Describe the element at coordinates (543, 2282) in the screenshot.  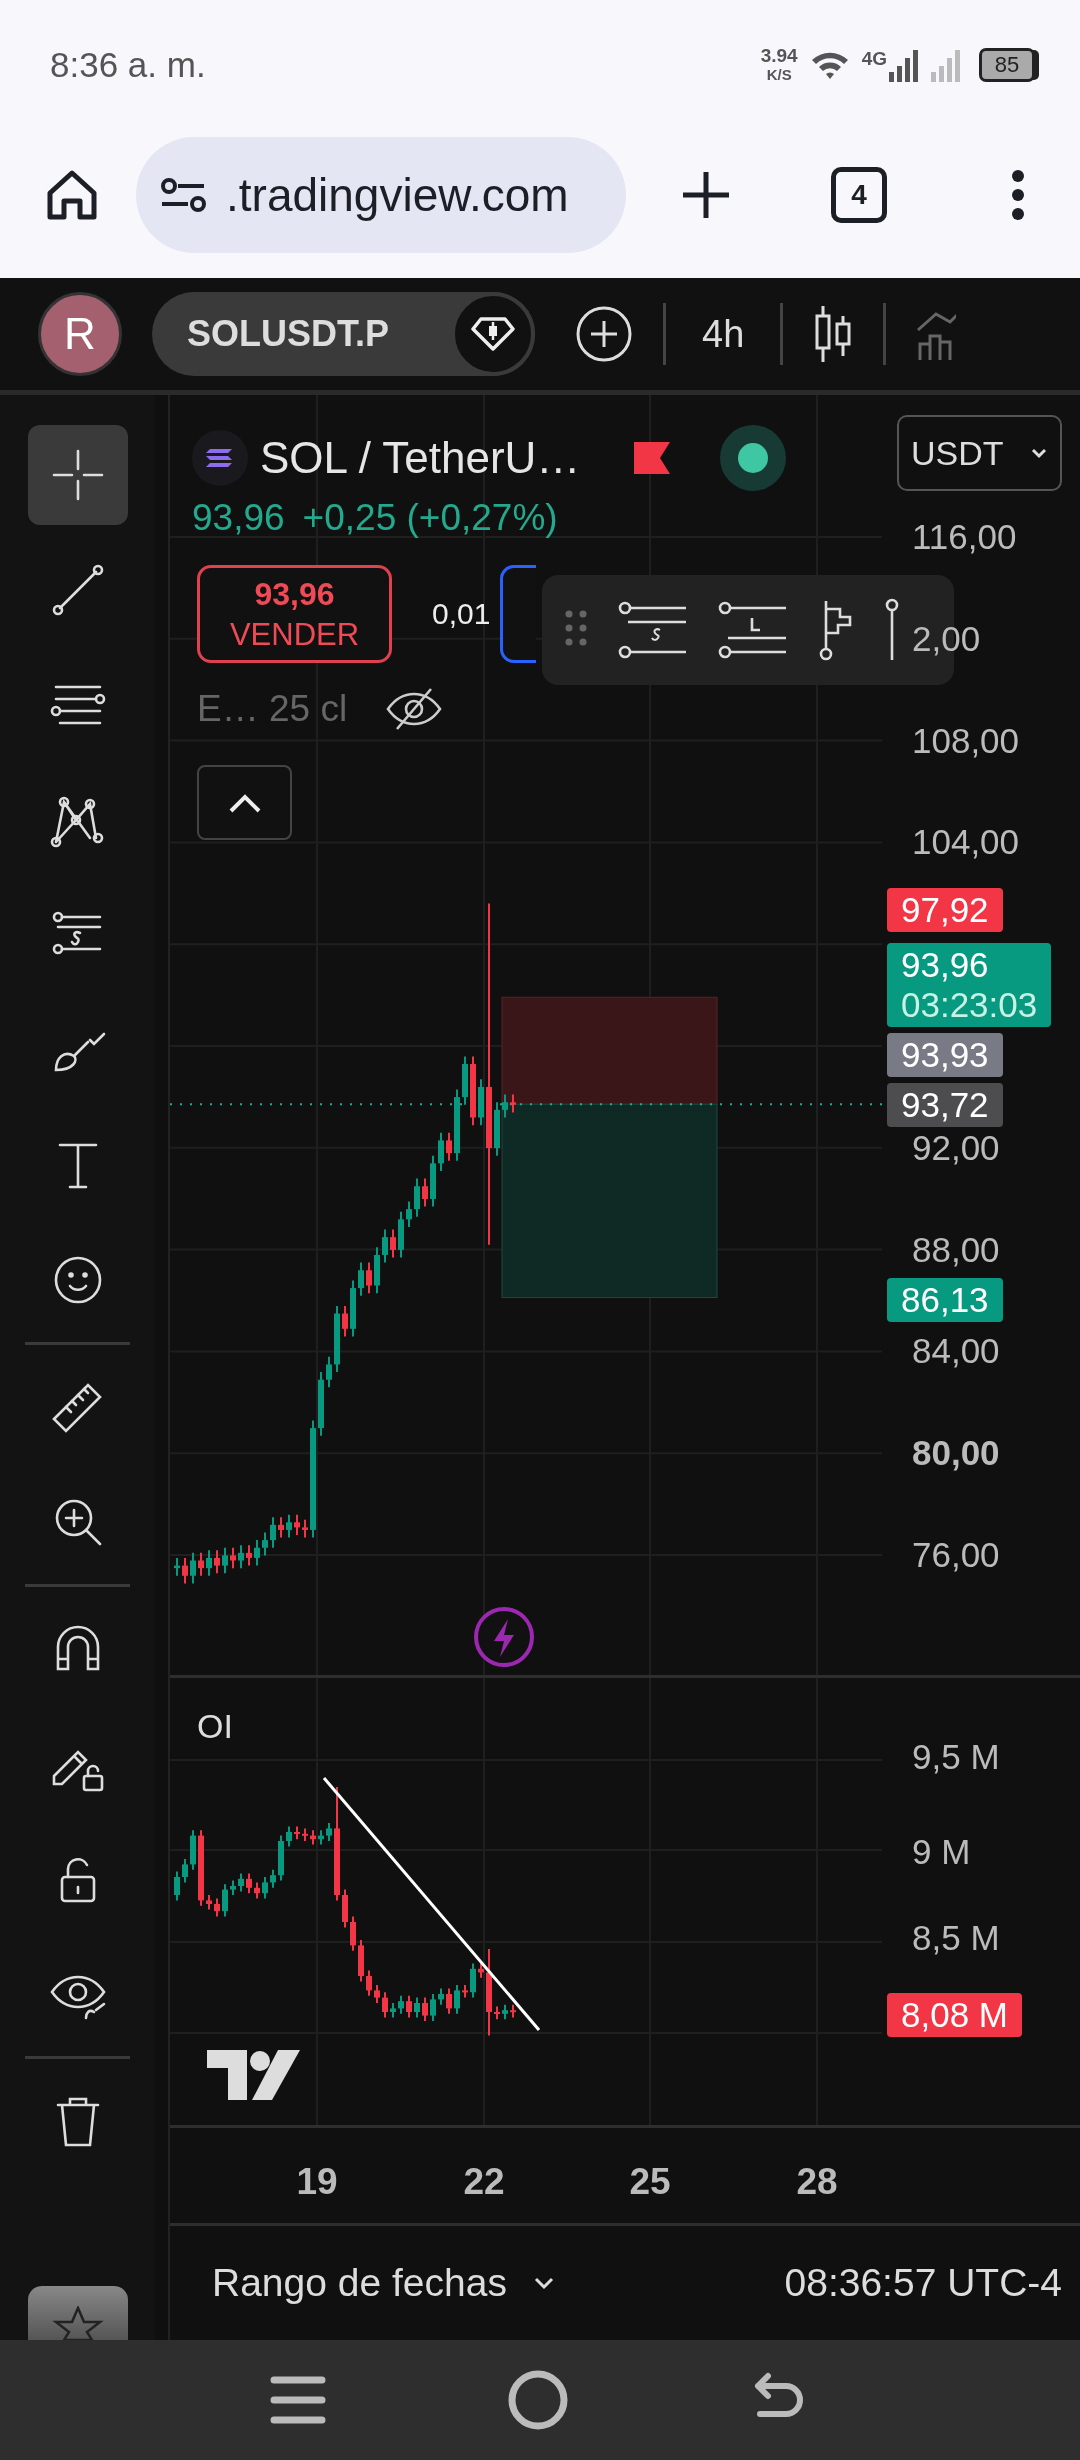
I see `chevron-down-icon` at that location.